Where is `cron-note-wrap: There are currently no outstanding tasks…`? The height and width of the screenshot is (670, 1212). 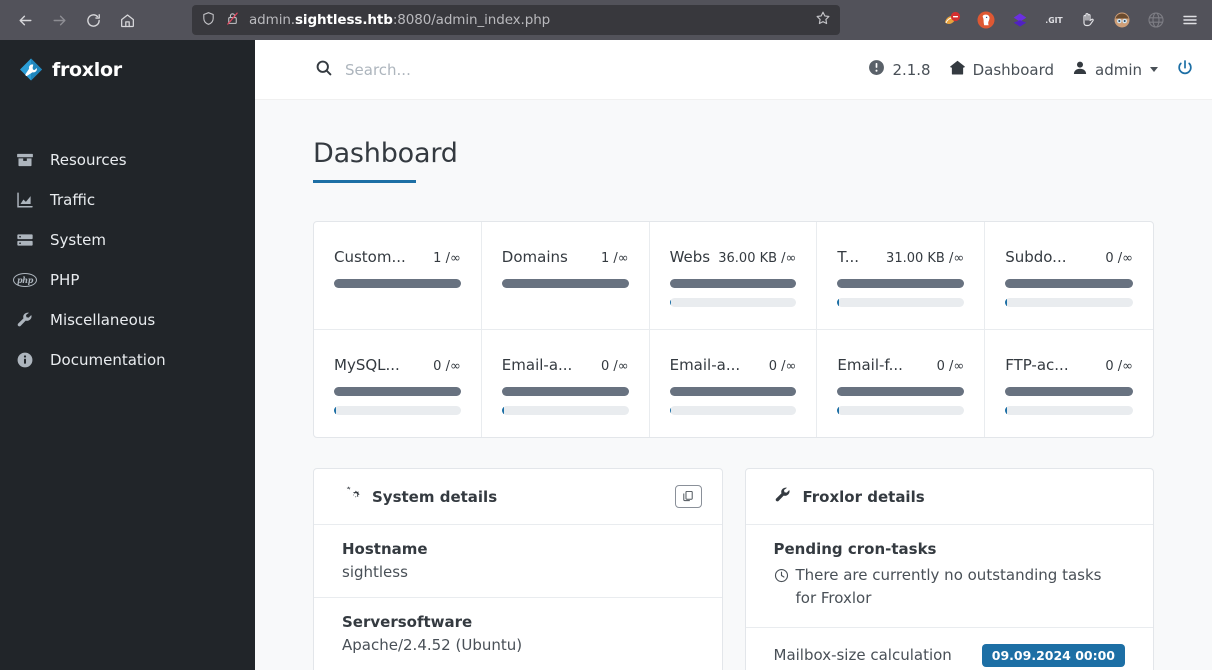 cron-note-wrap: There are currently no outstanding tasks… is located at coordinates (950, 587).